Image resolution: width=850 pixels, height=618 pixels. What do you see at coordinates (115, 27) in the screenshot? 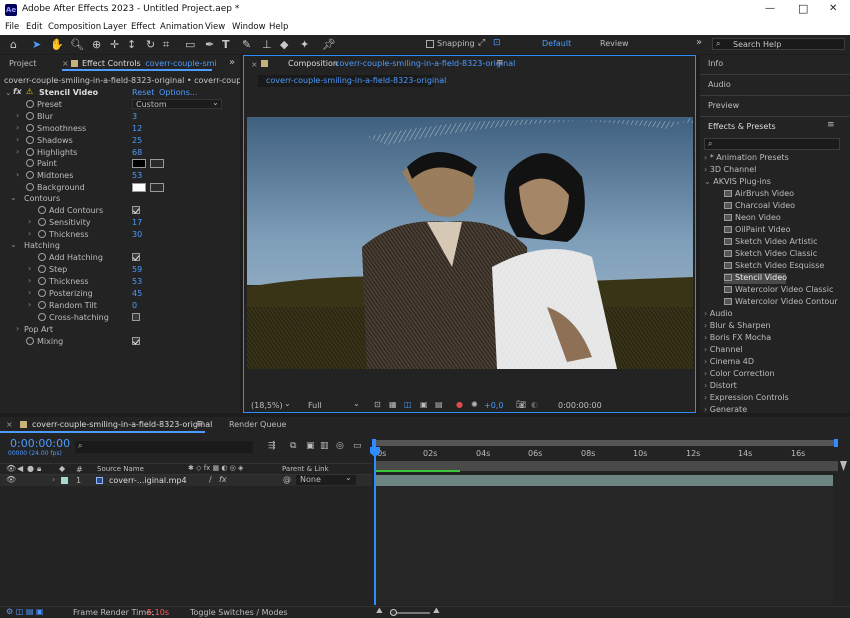
I see `menu-layer: Layer` at bounding box center [115, 27].